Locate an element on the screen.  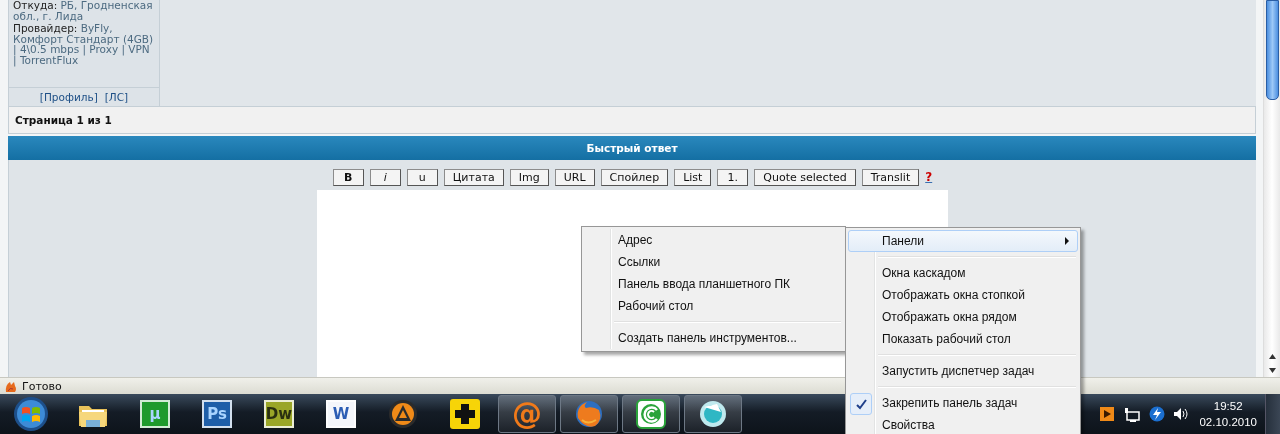
play-icon is located at coordinates (1107, 414).